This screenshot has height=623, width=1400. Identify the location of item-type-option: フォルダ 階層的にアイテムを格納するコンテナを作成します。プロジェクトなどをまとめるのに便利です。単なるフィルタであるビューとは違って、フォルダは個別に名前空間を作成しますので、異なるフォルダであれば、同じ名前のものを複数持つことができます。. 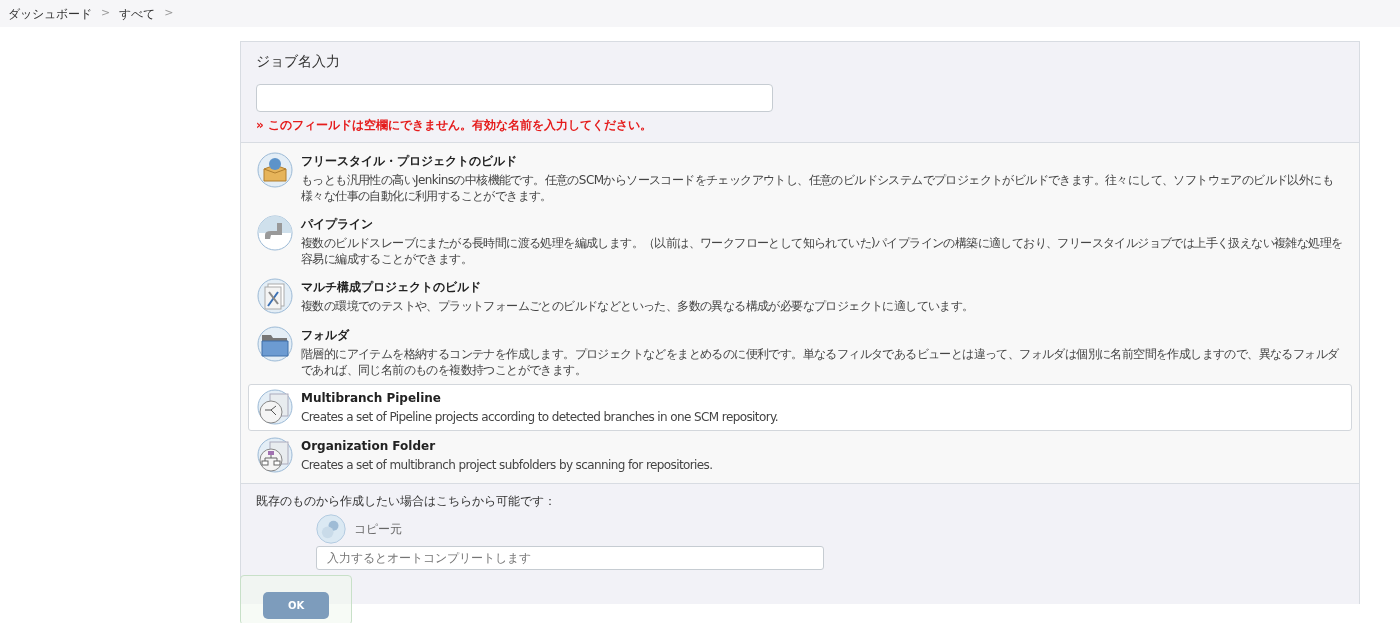
(800, 352).